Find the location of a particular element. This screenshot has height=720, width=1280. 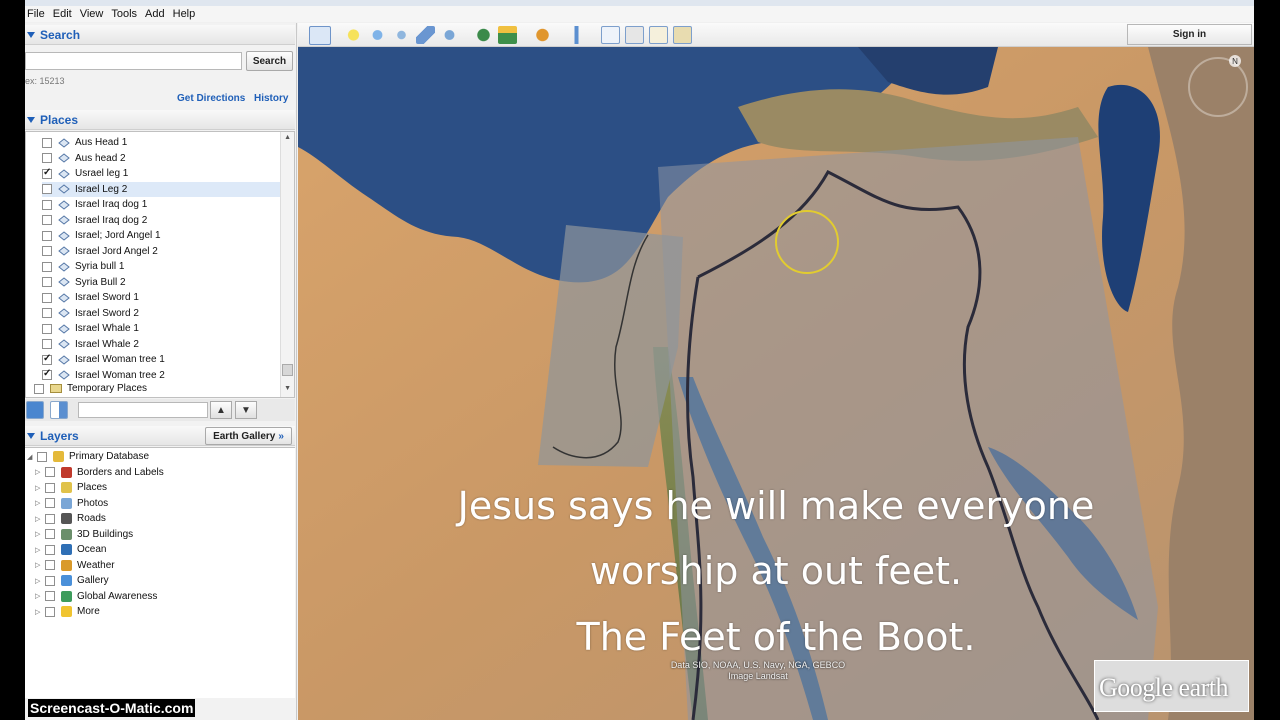

place-item: Aus Head 1 is located at coordinates (168, 143).